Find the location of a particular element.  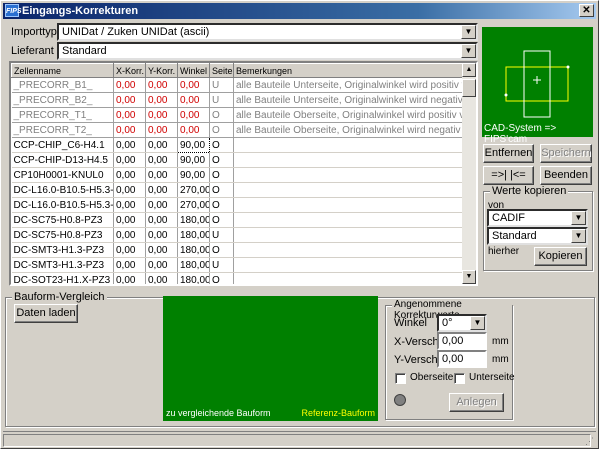

table-row: CP10H0001-KNUL0 0,00 0,00 90,00 O is located at coordinates (238, 175).